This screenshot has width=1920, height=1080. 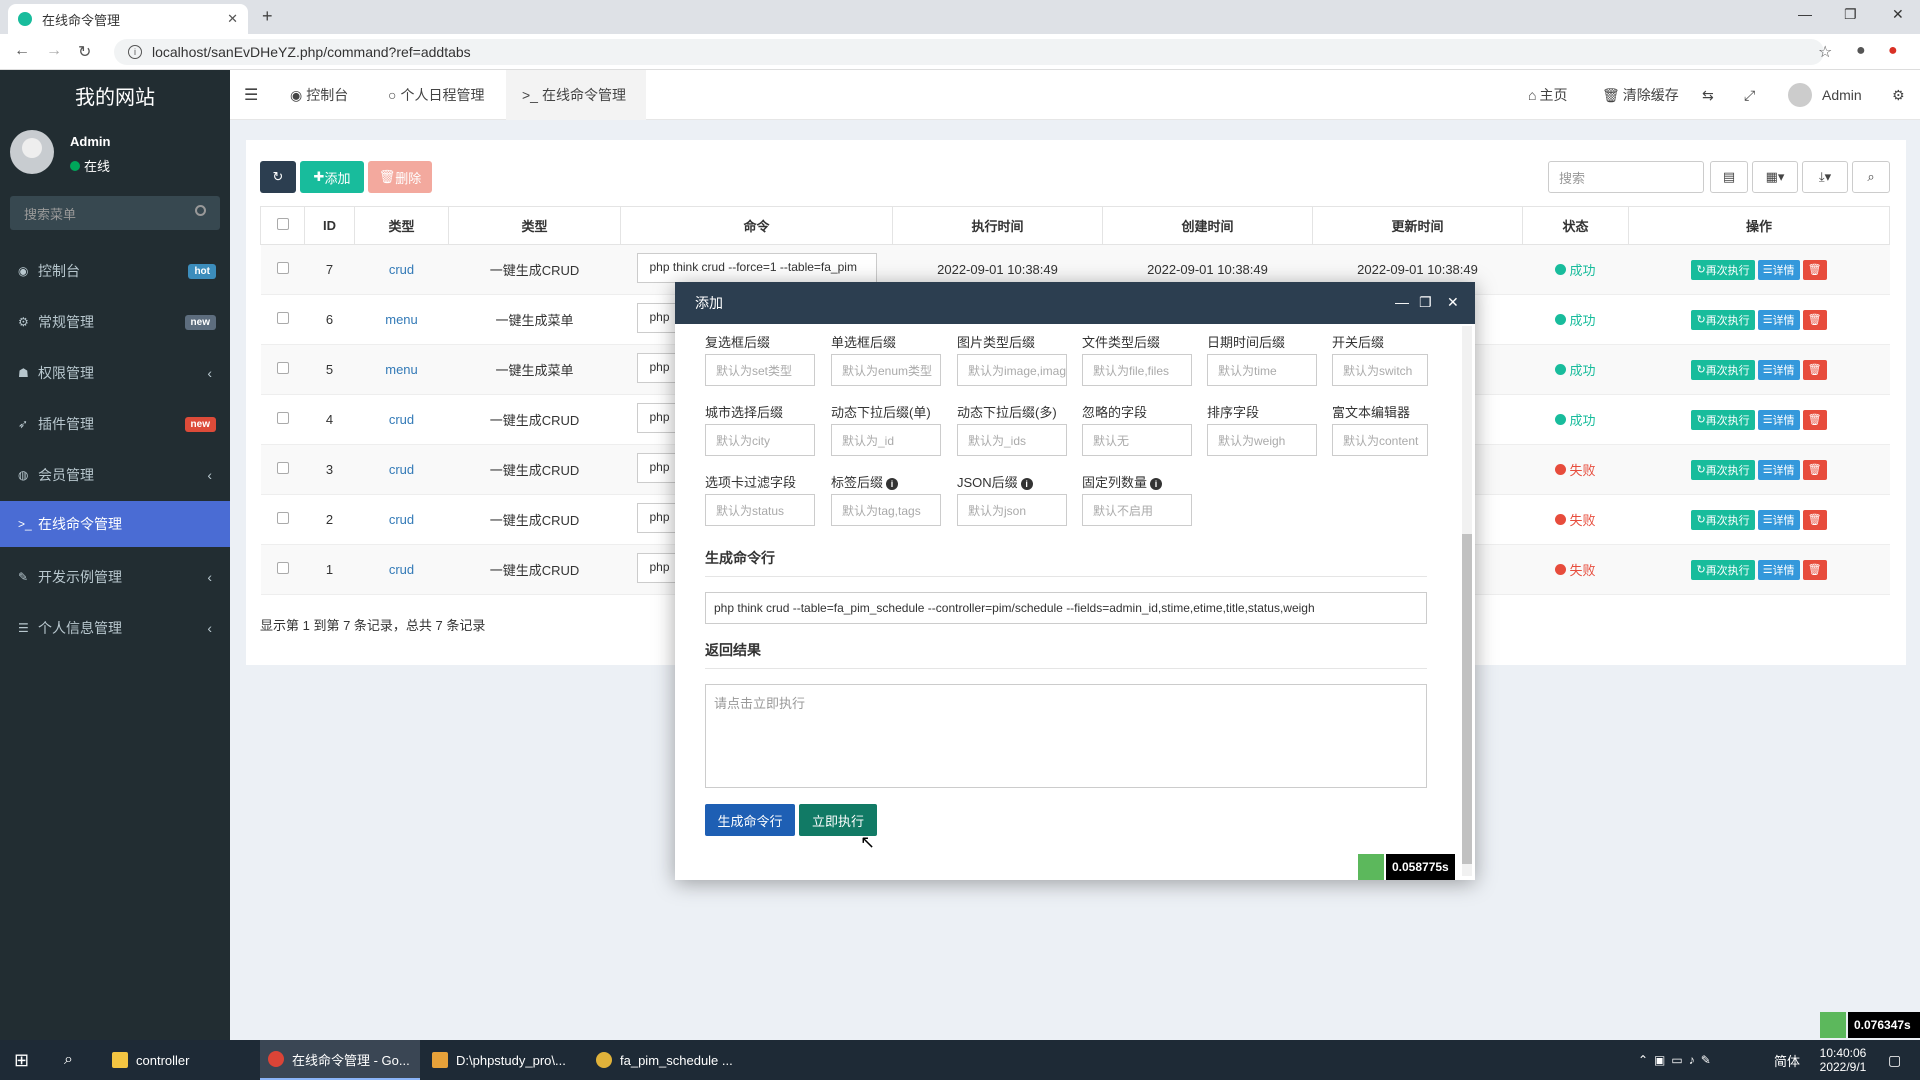 I want to click on minimize-icon: —, so click(x=1805, y=14).